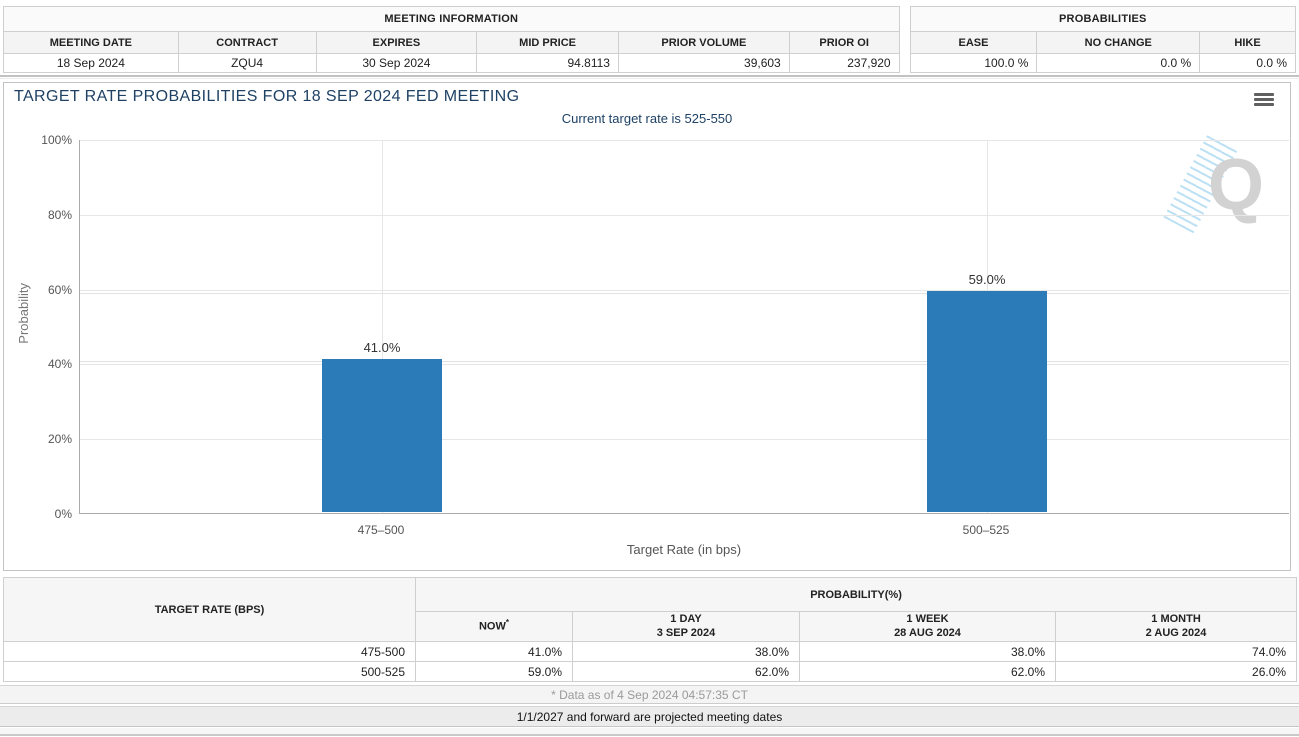 This screenshot has height=737, width=1299. Describe the element at coordinates (1247, 42) in the screenshot. I see `hike-header: HIKE` at that location.